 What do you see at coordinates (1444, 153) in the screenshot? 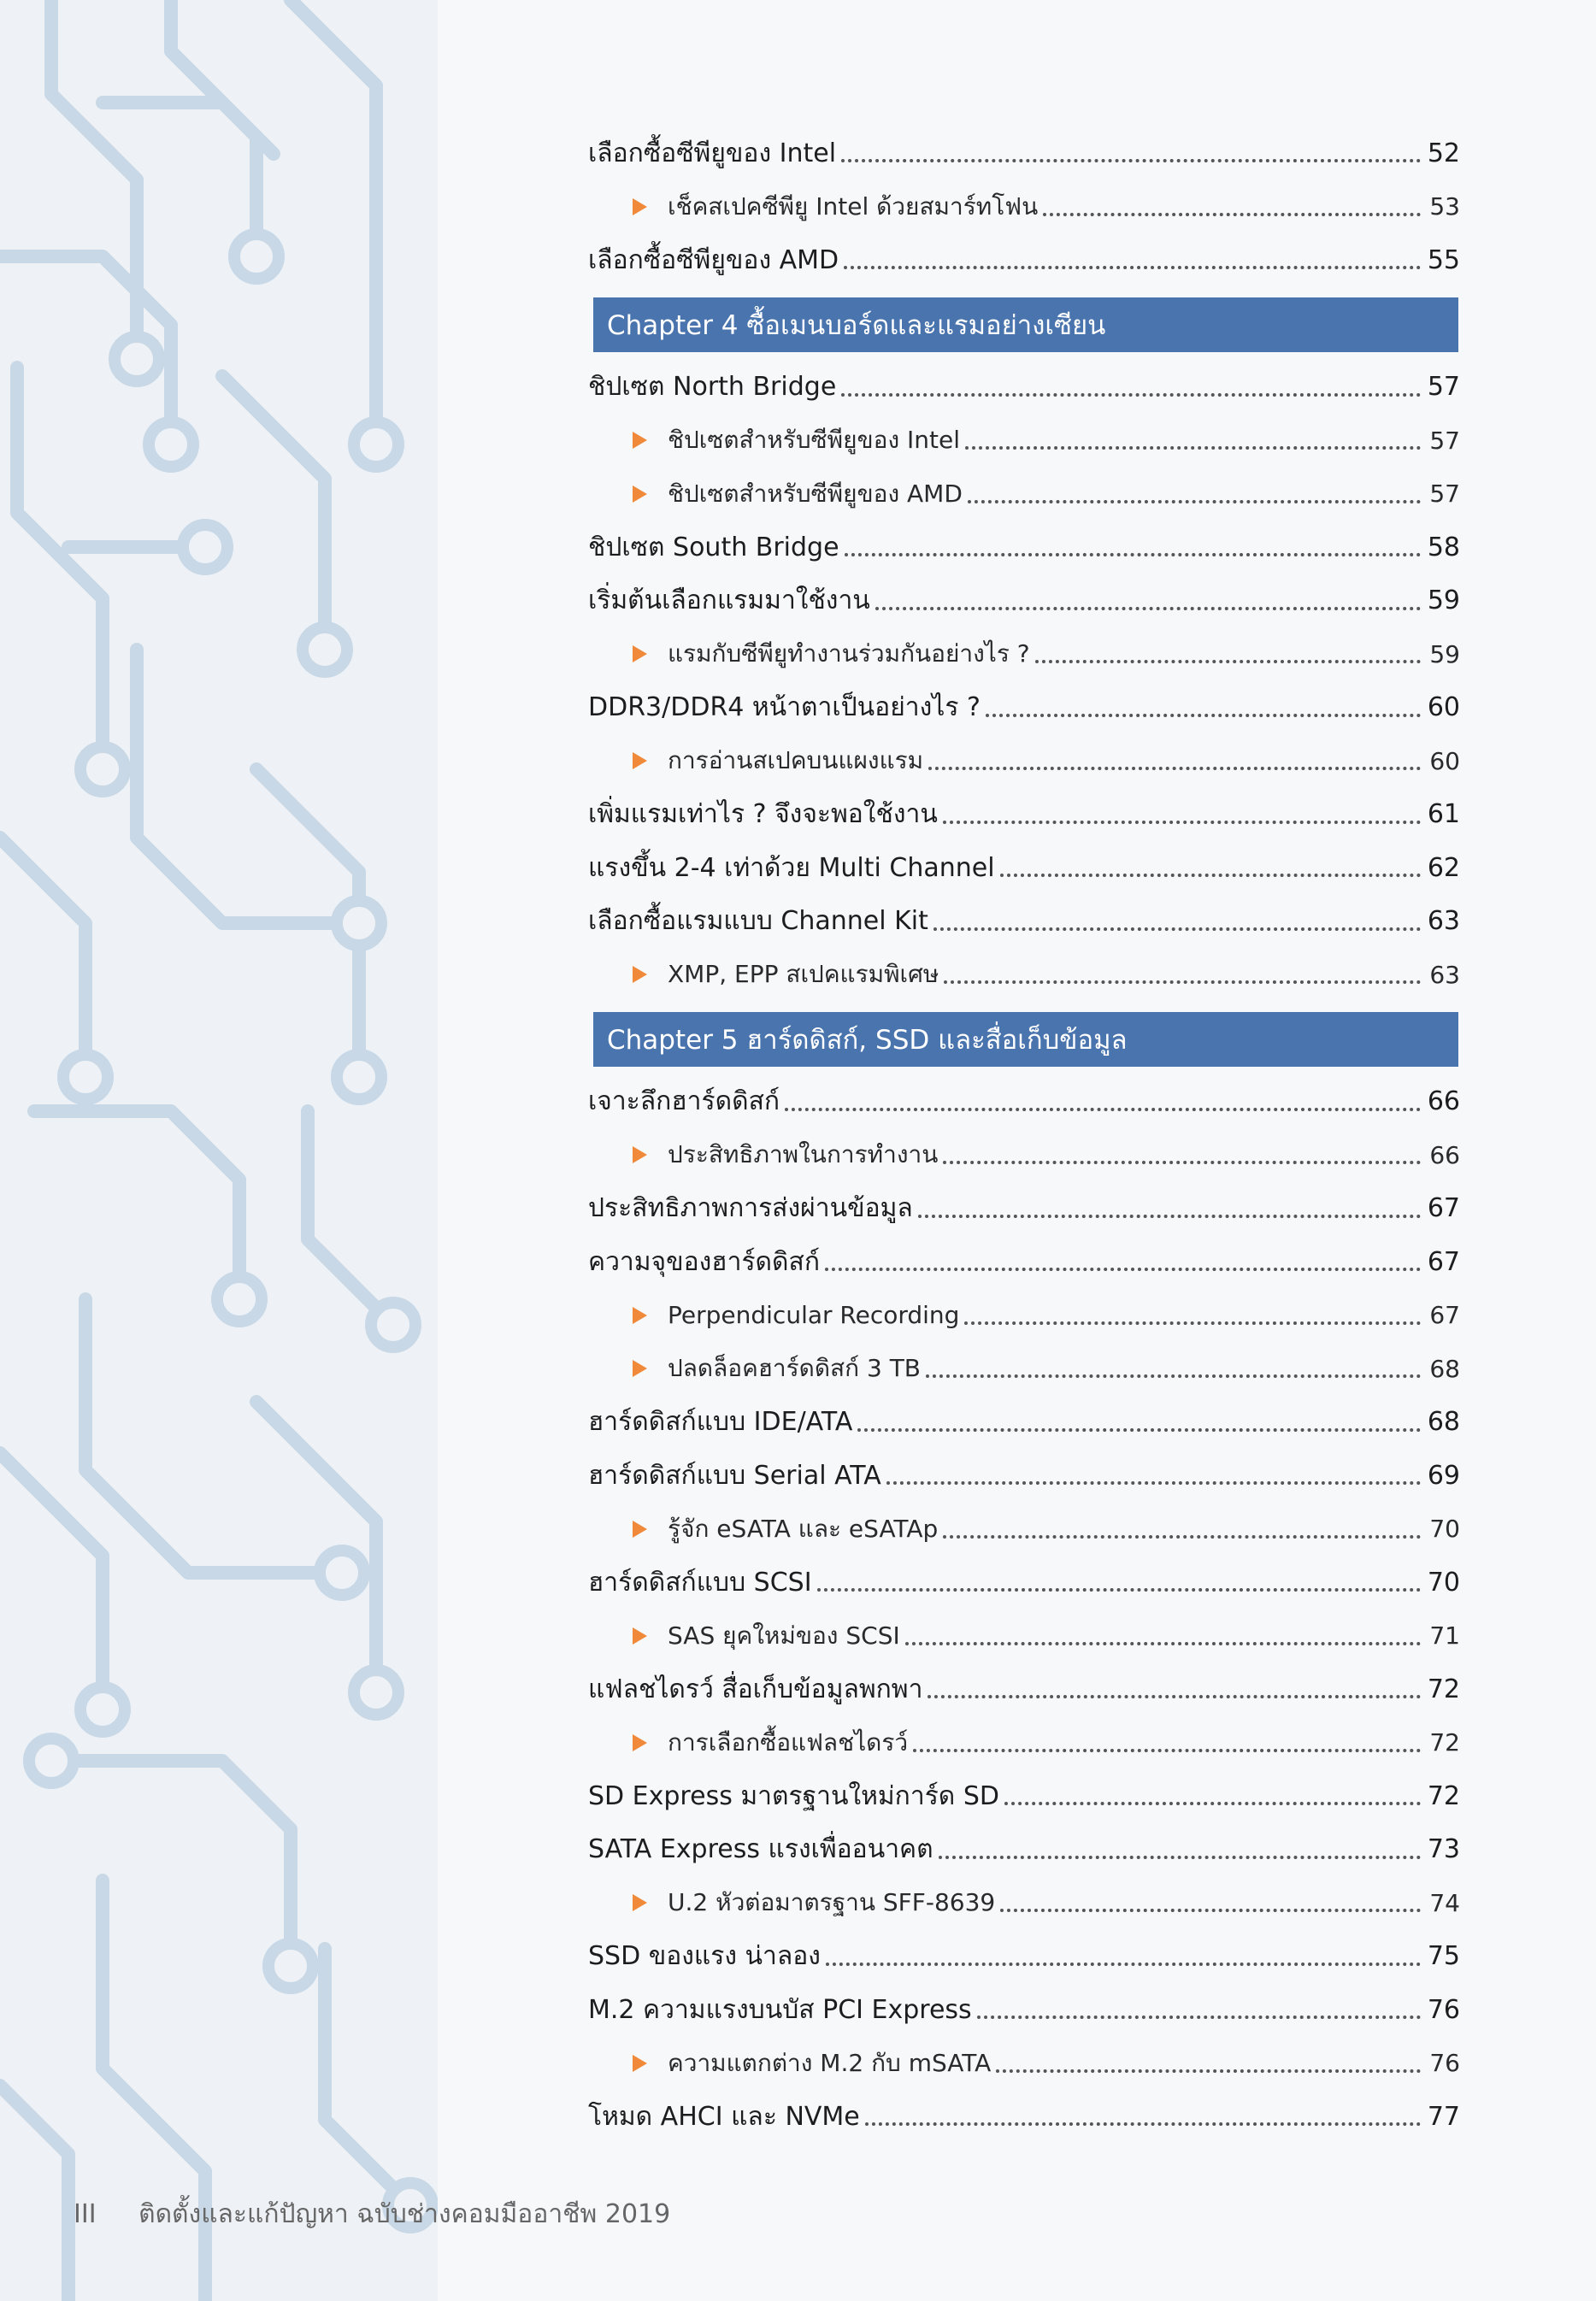
I see `toc-page-number: 52` at bounding box center [1444, 153].